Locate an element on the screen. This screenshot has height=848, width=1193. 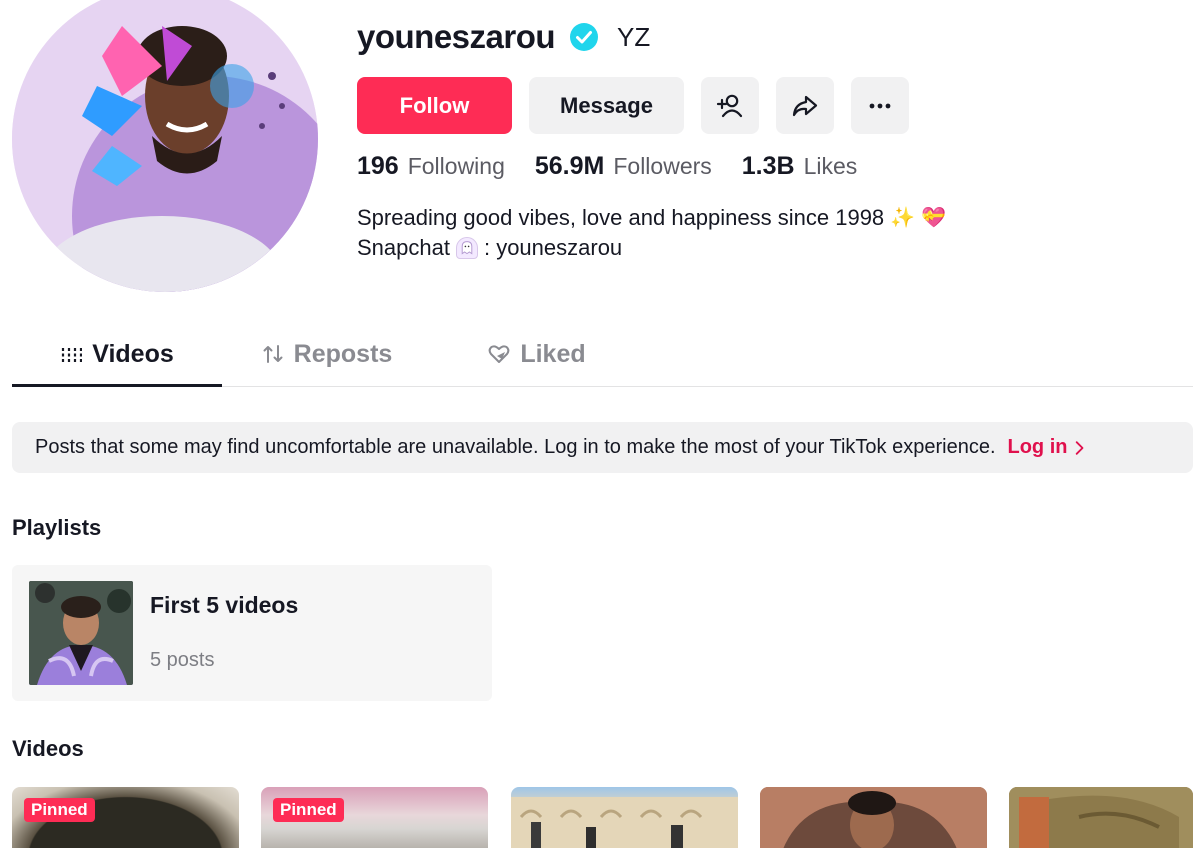
message-button: Message is located at coordinates (606, 105).